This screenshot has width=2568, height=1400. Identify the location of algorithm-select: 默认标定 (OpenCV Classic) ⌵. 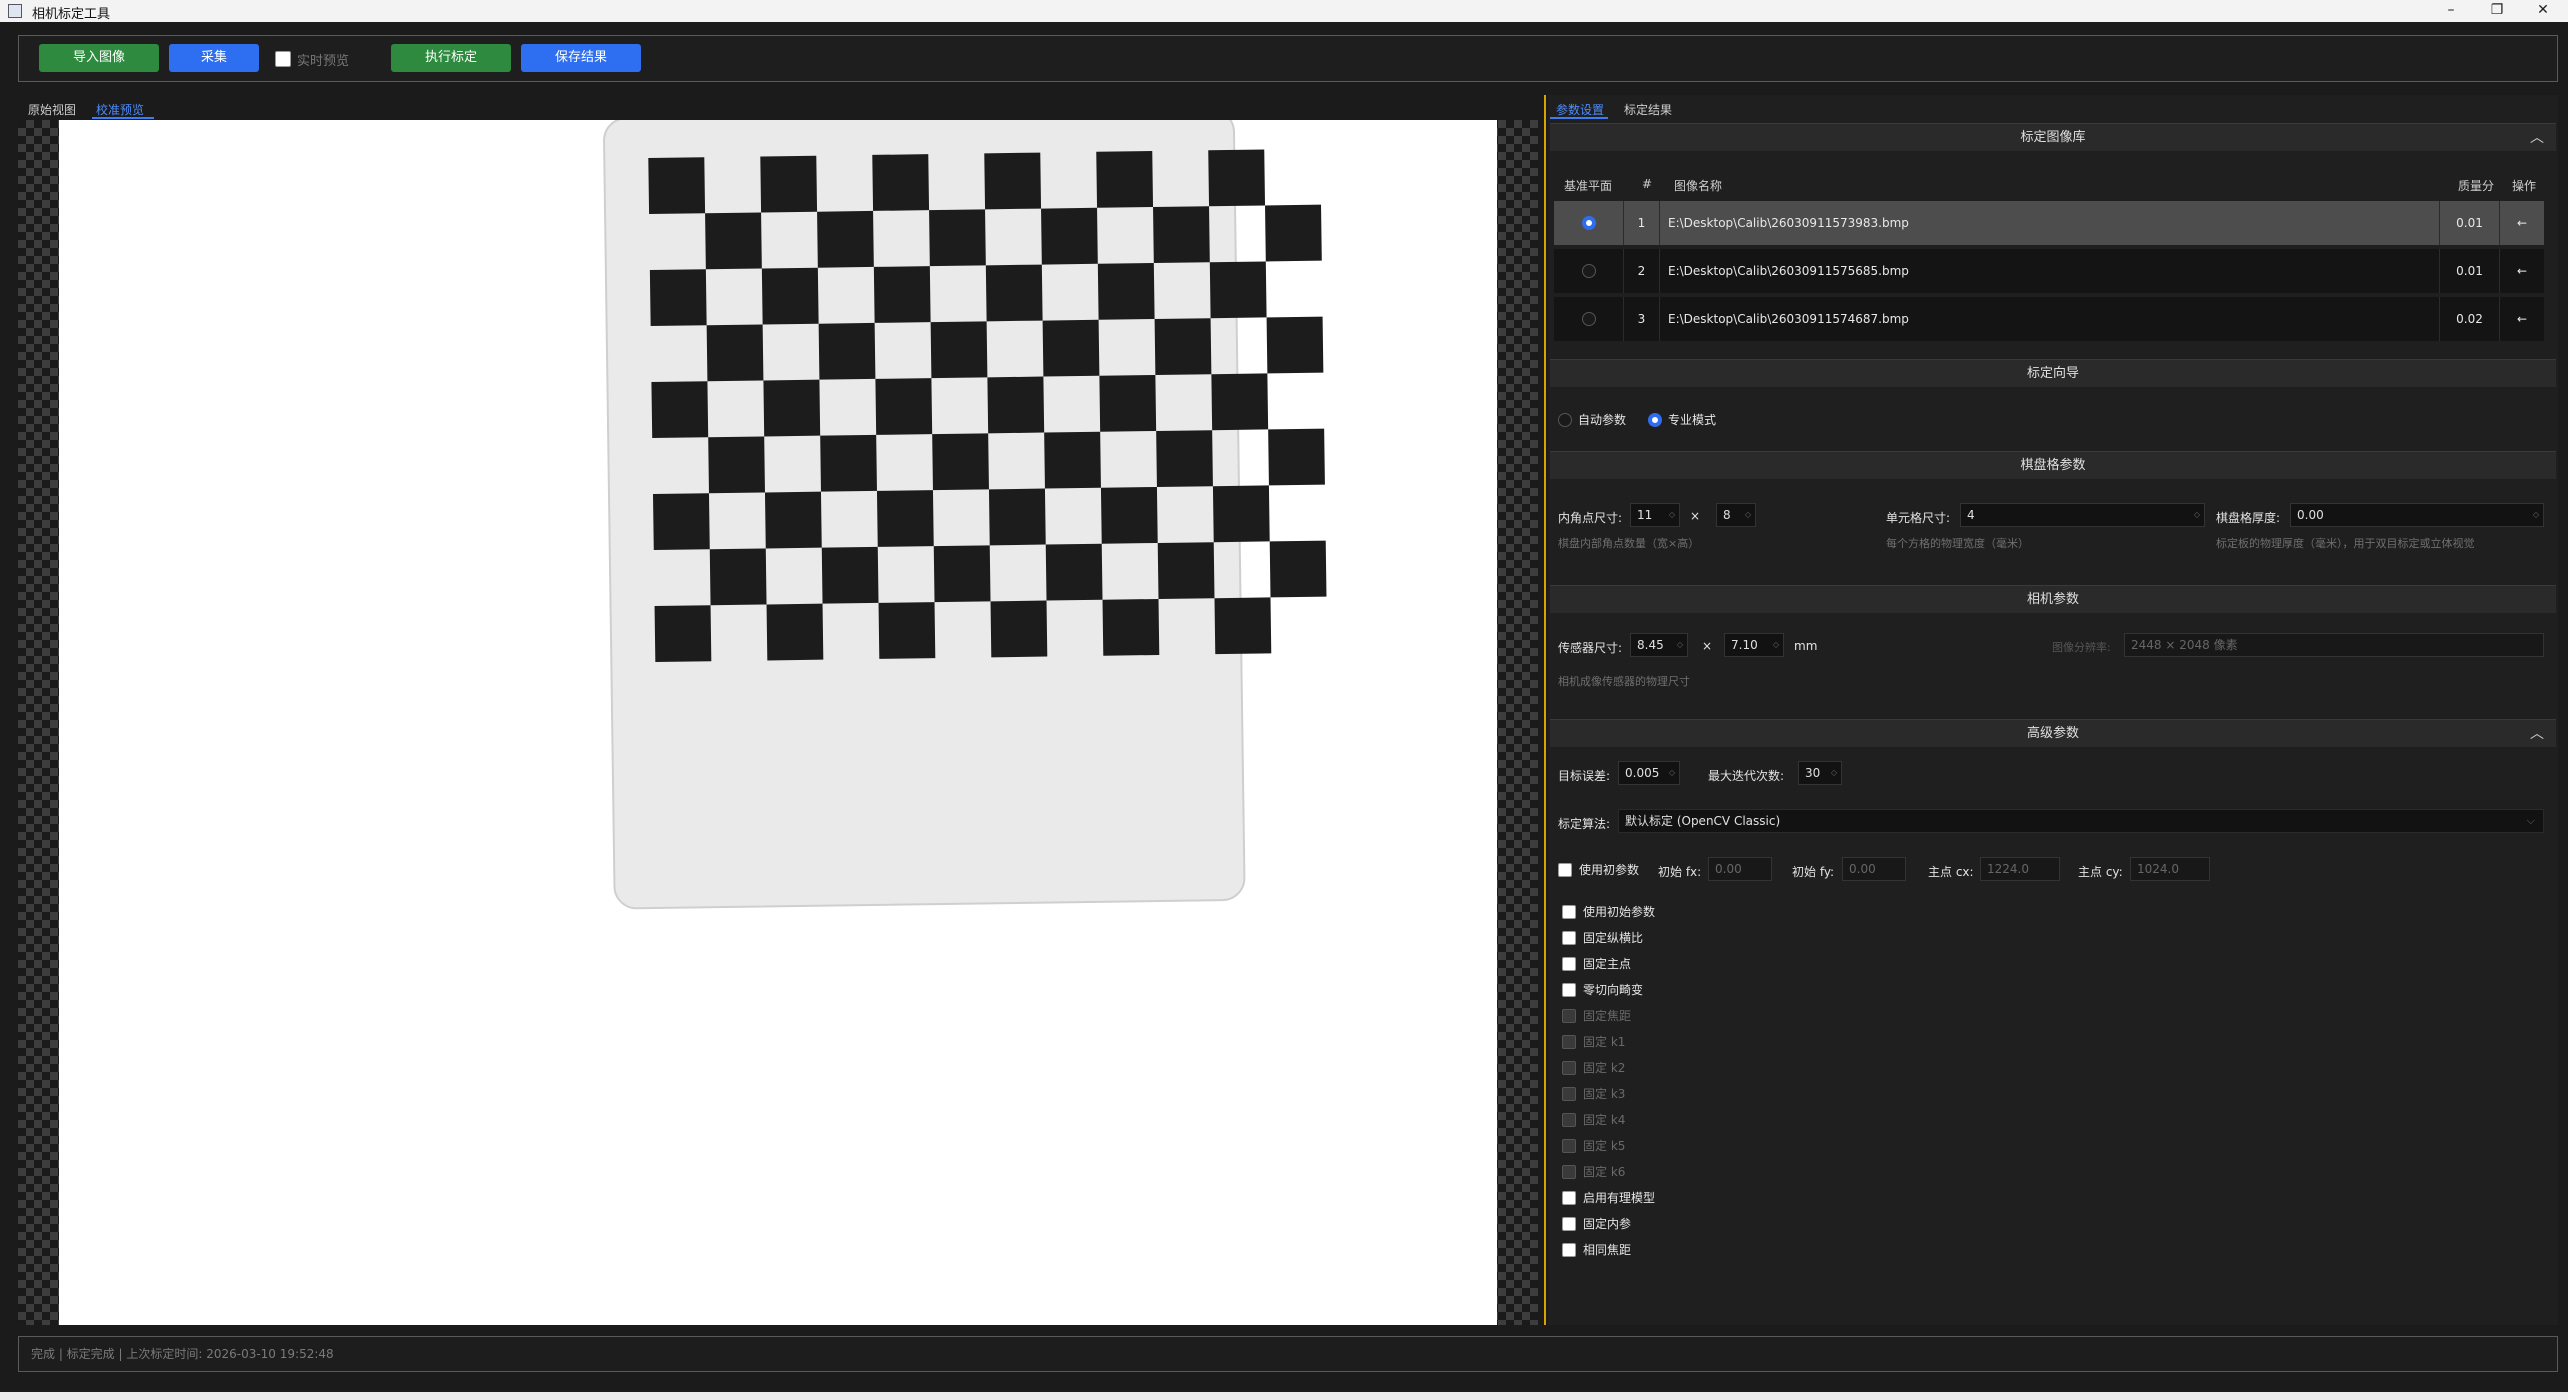
(2081, 821).